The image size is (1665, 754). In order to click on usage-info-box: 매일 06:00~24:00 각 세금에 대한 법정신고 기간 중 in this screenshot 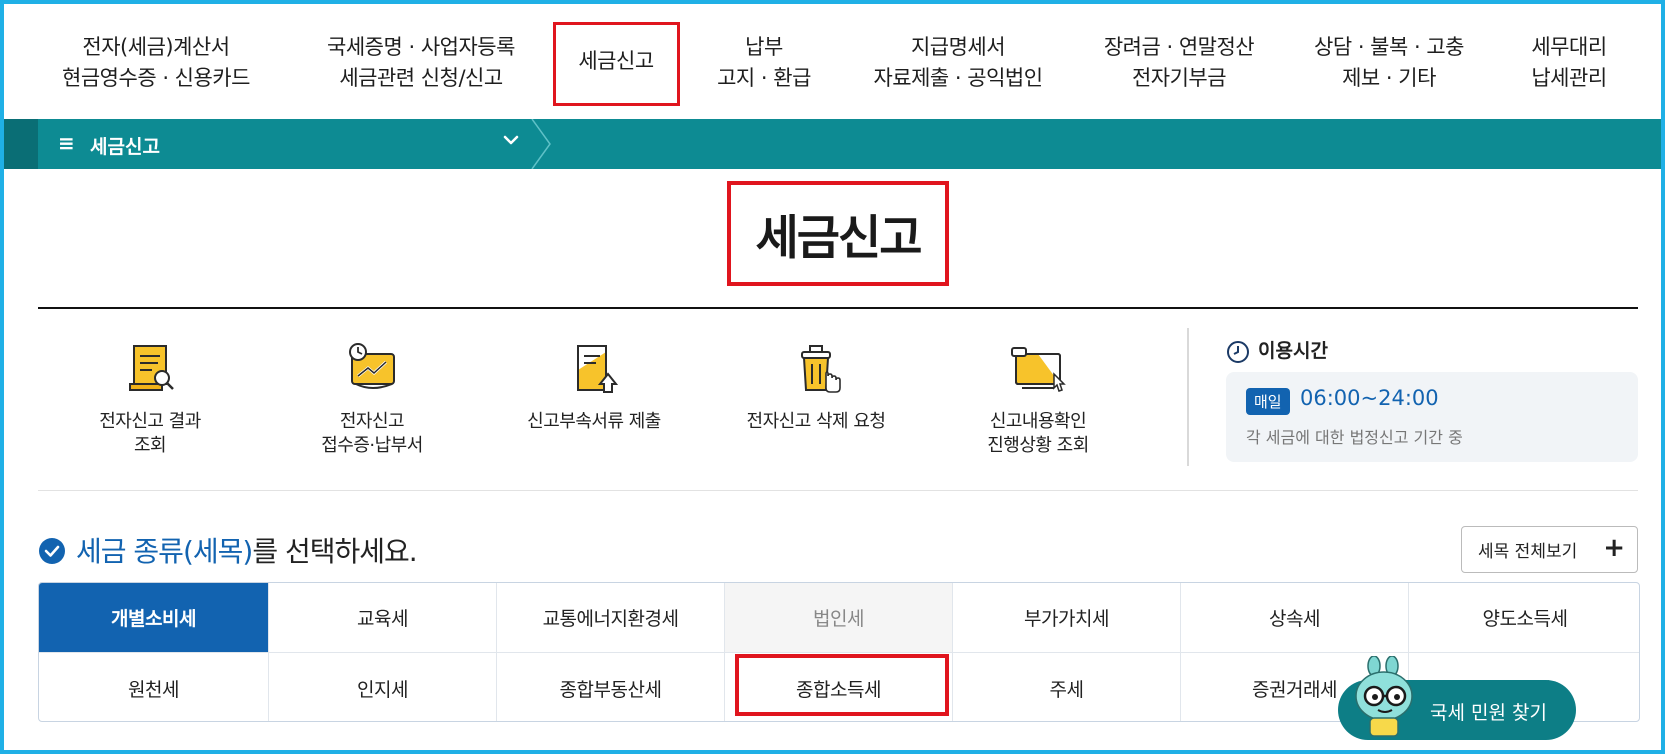, I will do `click(1432, 417)`.